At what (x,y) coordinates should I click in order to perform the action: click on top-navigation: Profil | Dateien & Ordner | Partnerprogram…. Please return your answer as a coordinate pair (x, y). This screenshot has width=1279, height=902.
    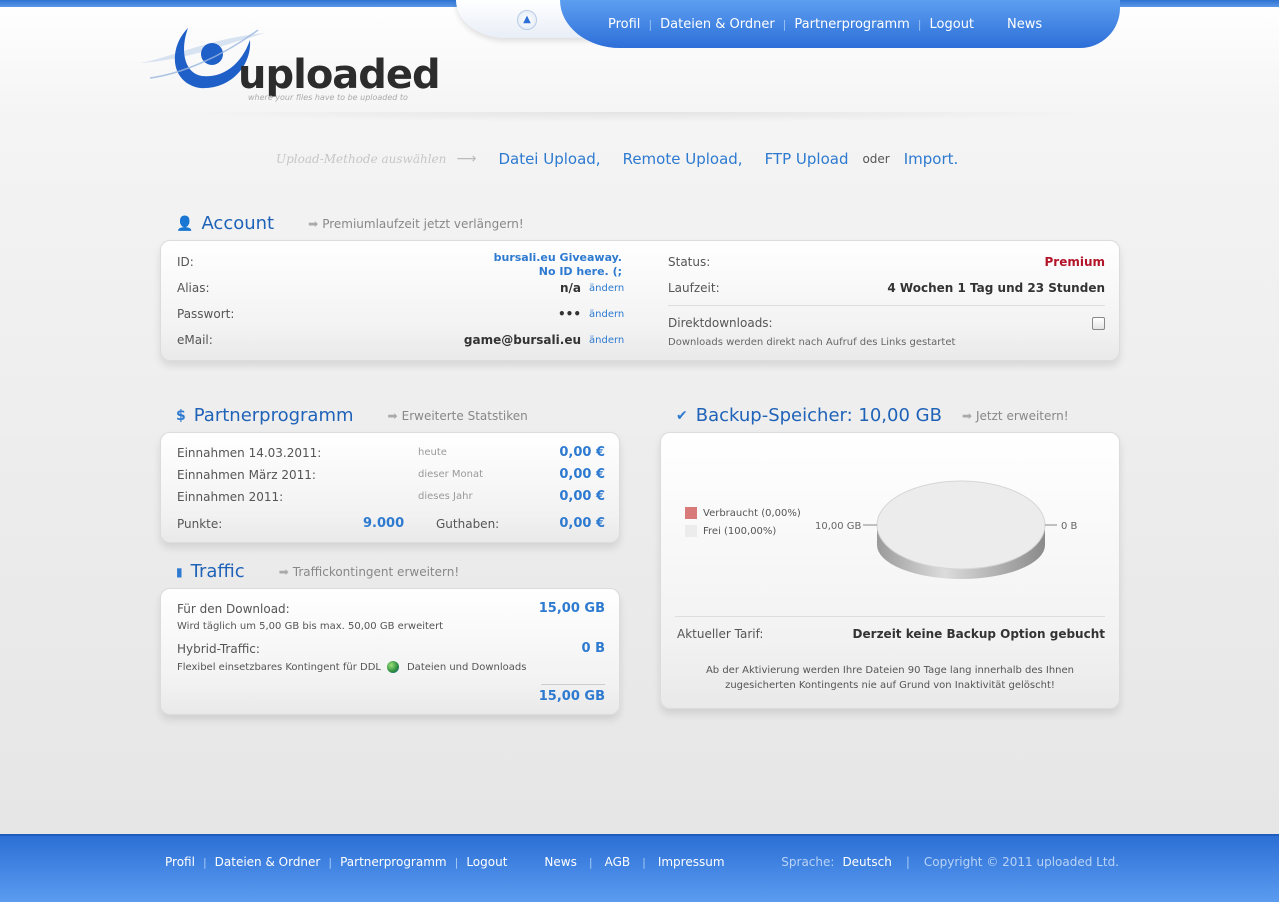
    Looking at the image, I should click on (825, 24).